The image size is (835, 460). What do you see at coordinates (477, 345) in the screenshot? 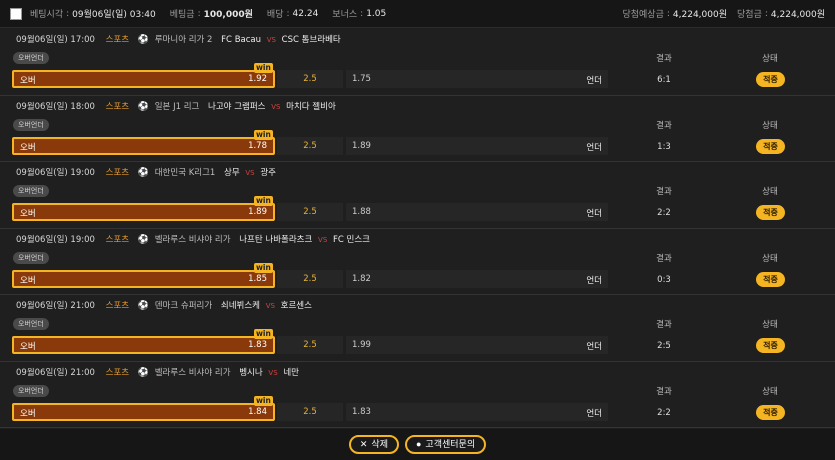
I see `under-option: 1.99 언더` at bounding box center [477, 345].